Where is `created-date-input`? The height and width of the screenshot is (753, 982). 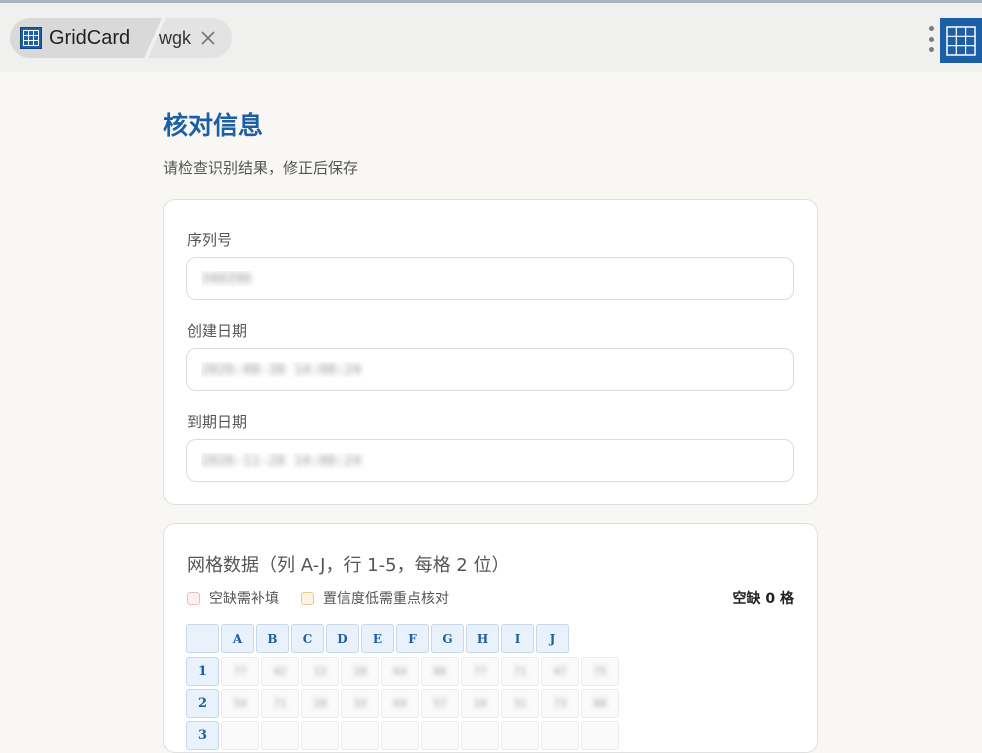 created-date-input is located at coordinates (490, 369).